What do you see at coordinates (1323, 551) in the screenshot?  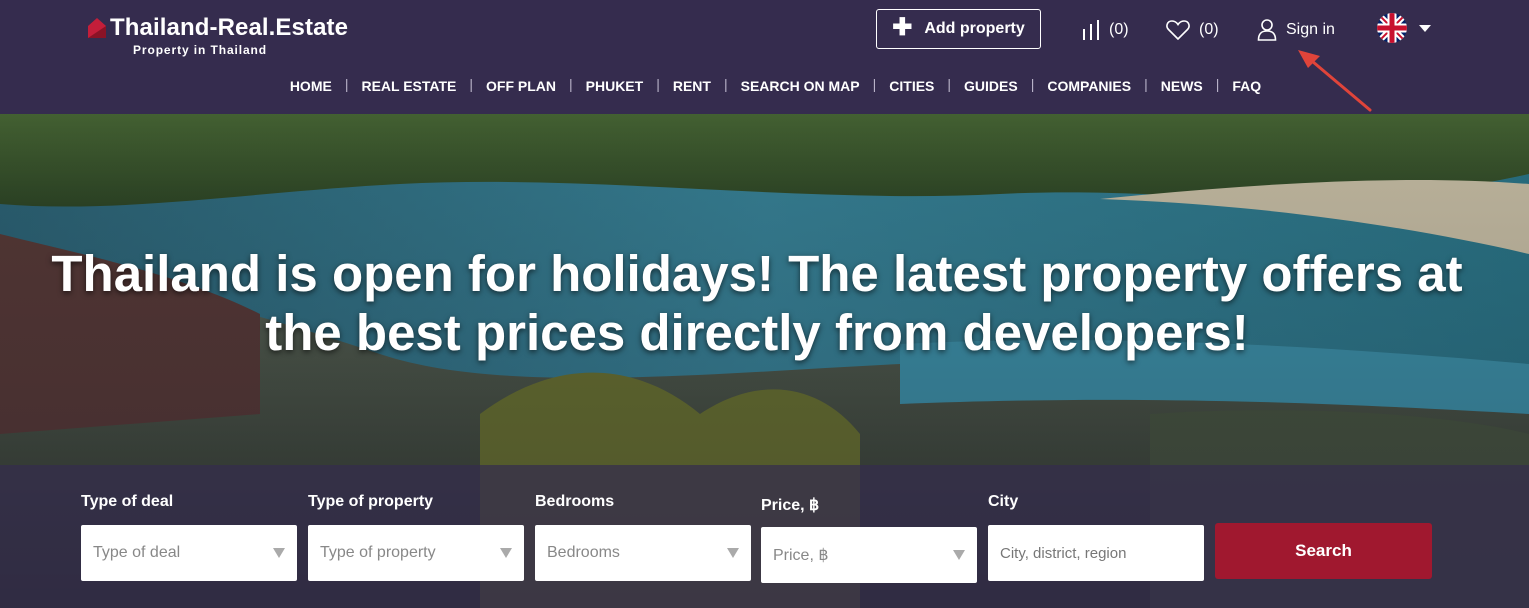 I see `search-button: Search` at bounding box center [1323, 551].